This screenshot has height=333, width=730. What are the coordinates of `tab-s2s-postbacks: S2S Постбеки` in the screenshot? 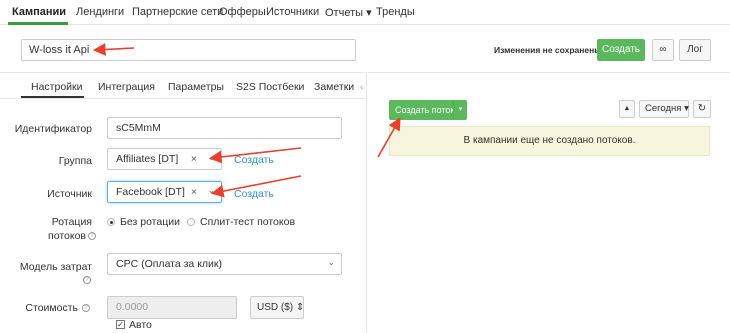 It's located at (270, 87).